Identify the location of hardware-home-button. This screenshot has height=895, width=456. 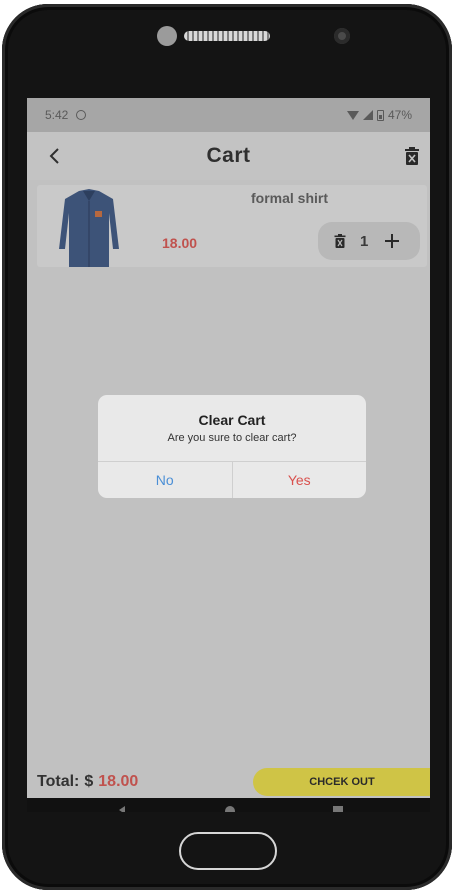
(228, 851).